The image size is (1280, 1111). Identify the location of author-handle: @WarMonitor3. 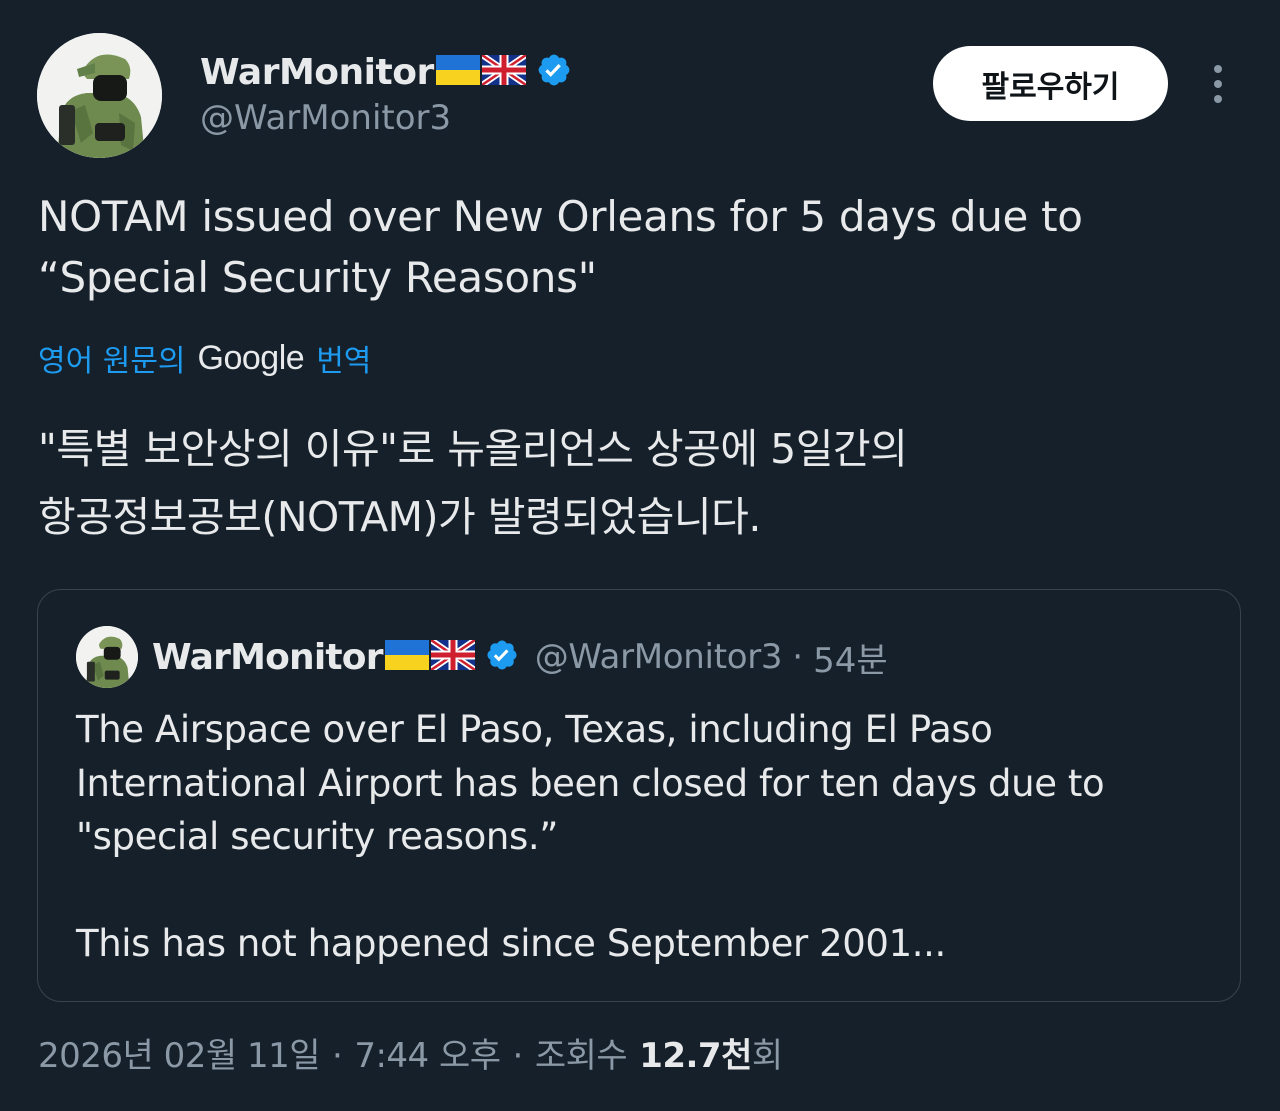
(325, 118).